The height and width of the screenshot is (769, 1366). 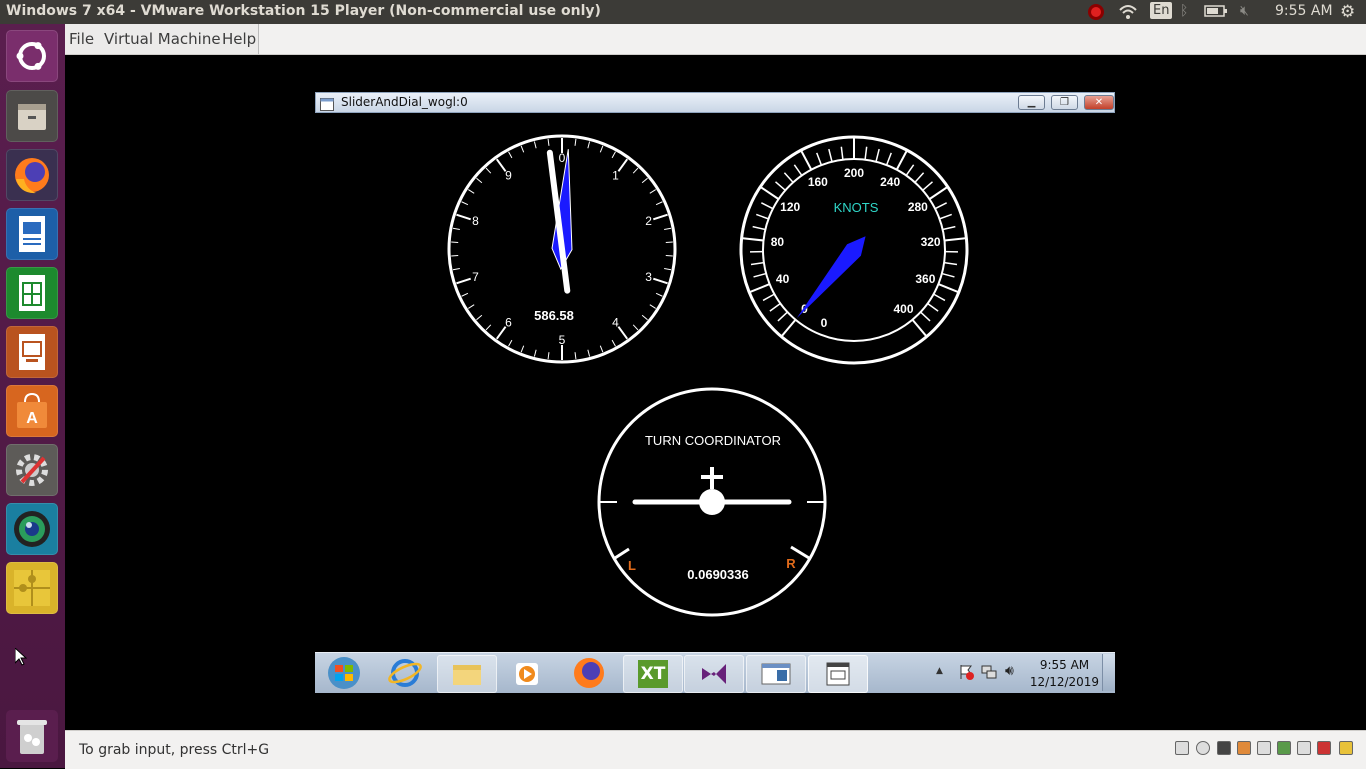 What do you see at coordinates (527, 673) in the screenshot?
I see `media-player-icon` at bounding box center [527, 673].